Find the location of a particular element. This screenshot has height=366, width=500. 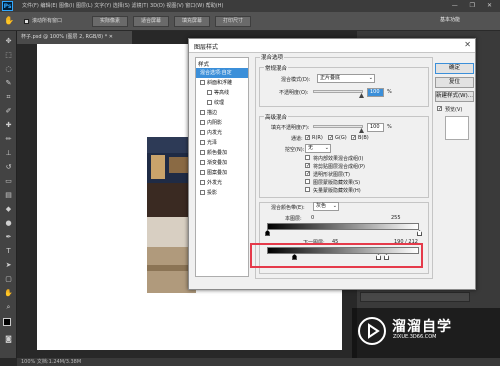

window-controls: — ❐ ✕ is located at coordinates (474, 5).